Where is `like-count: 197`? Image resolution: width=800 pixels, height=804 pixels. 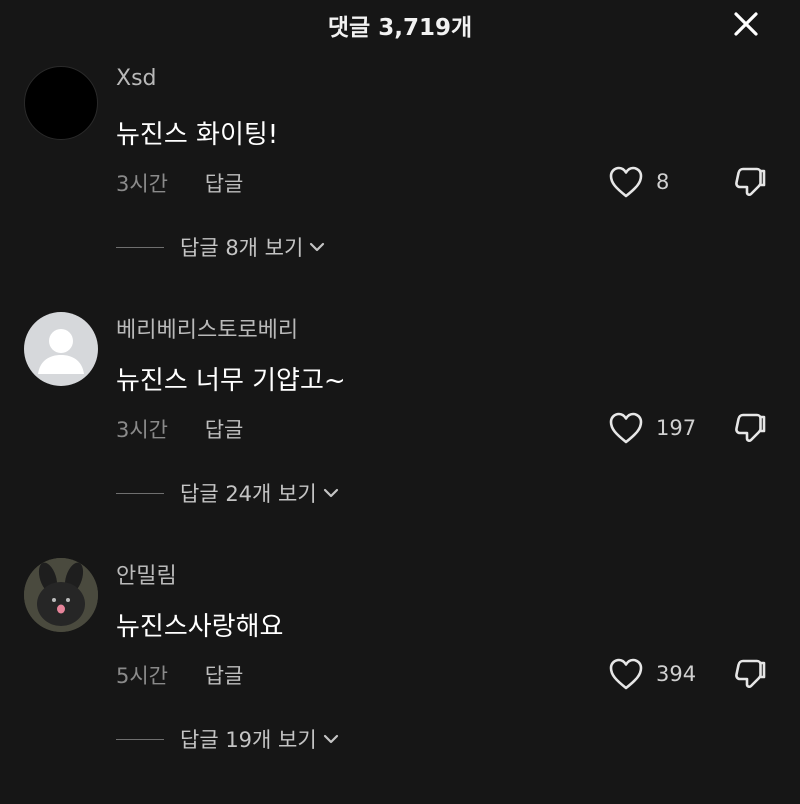
like-count: 197 is located at coordinates (676, 428).